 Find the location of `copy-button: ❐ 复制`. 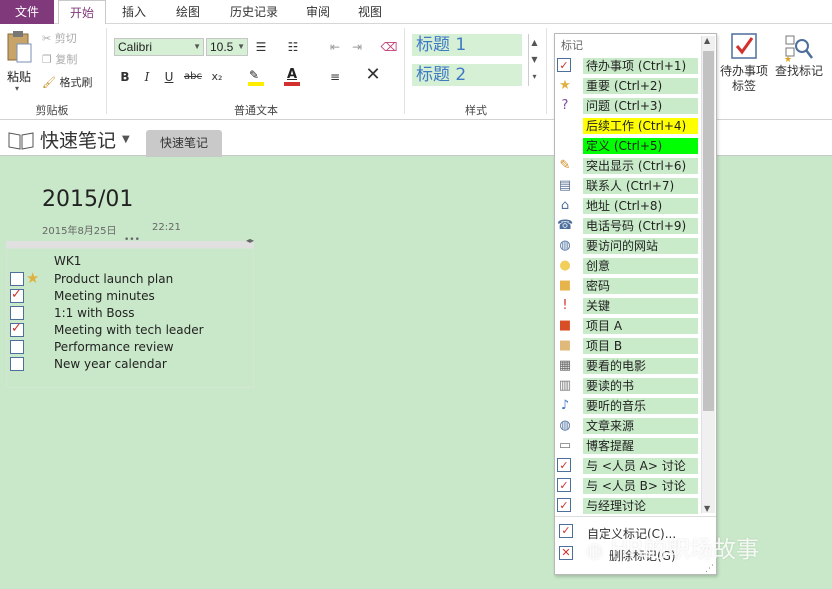

copy-button: ❐ 复制 is located at coordinates (59, 60).